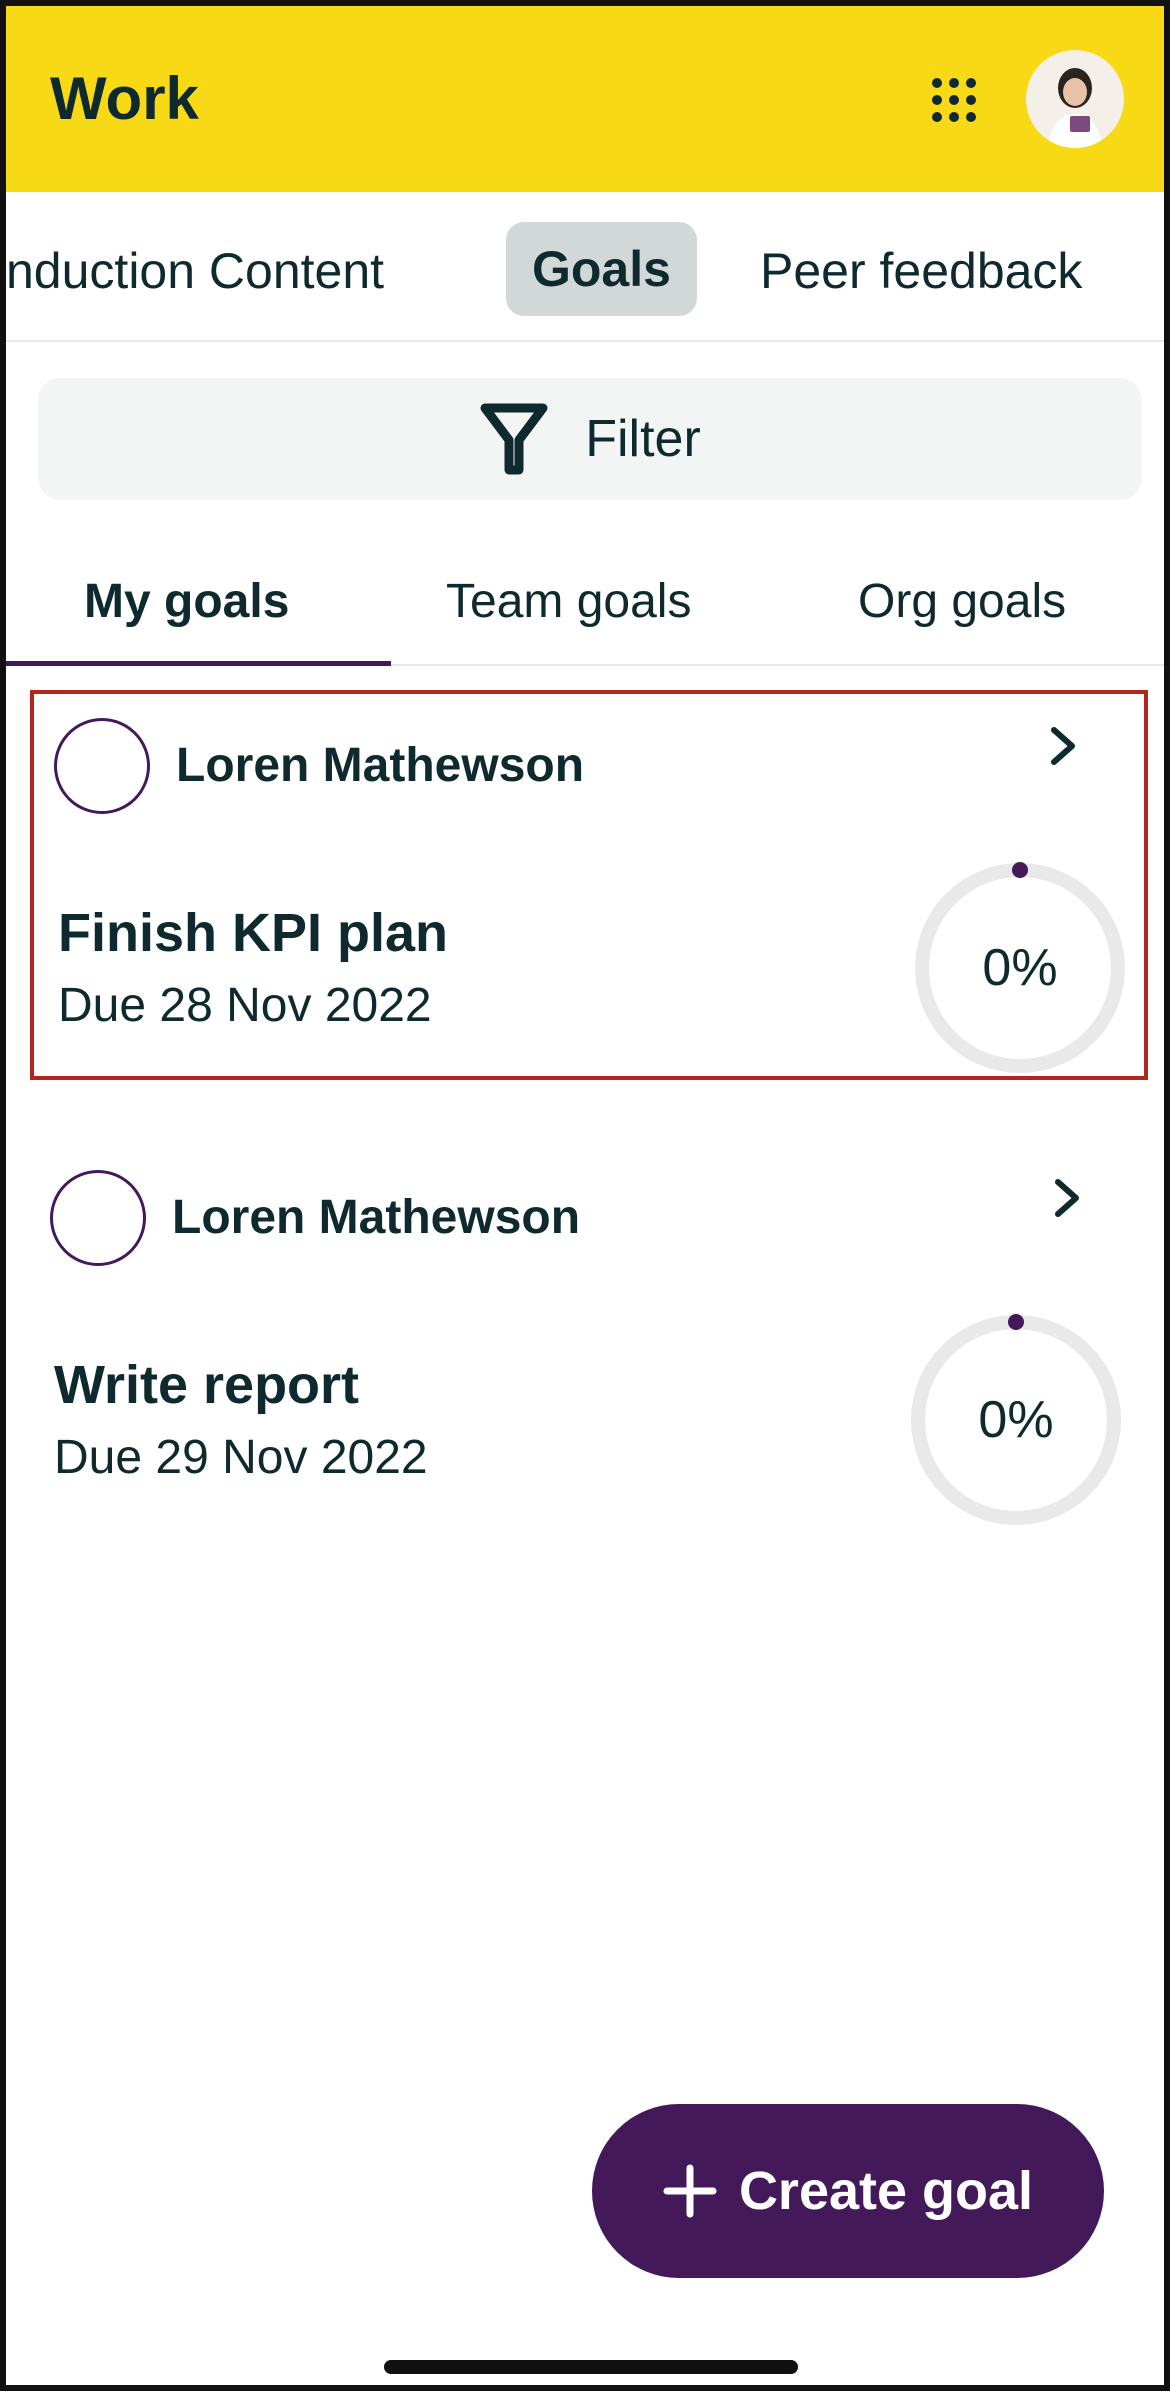  Describe the element at coordinates (954, 100) in the screenshot. I see `apps-grid-icon` at that location.